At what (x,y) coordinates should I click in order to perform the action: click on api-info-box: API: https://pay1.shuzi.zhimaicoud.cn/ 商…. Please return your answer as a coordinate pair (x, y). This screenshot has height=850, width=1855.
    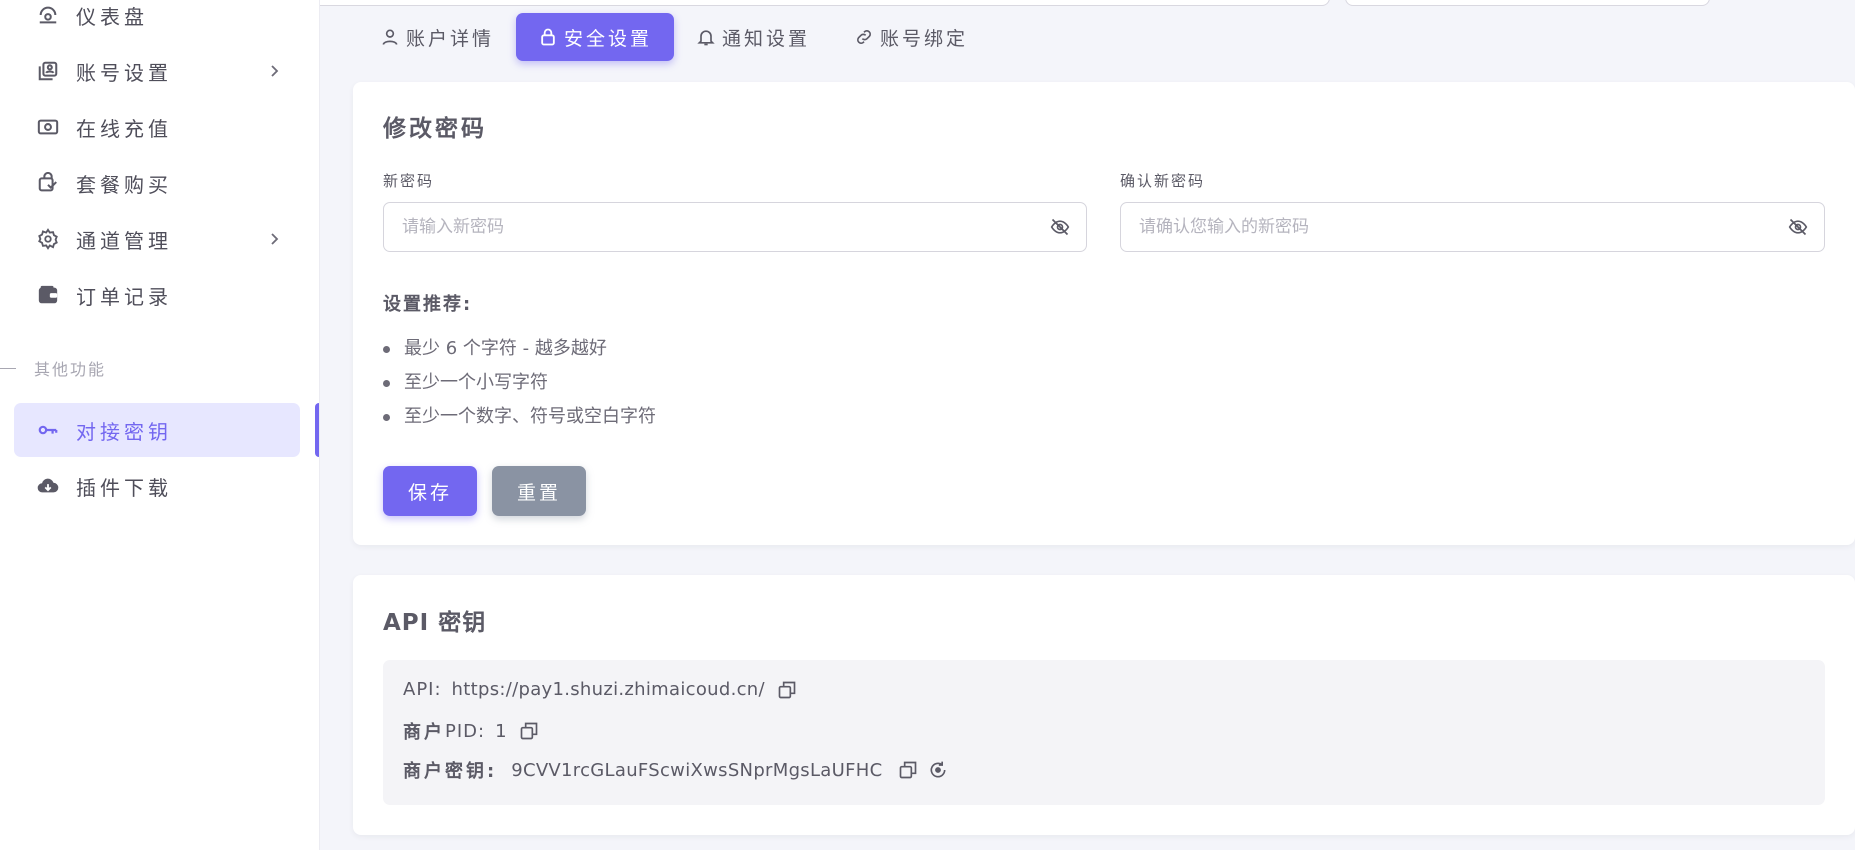
    Looking at the image, I should click on (1104, 732).